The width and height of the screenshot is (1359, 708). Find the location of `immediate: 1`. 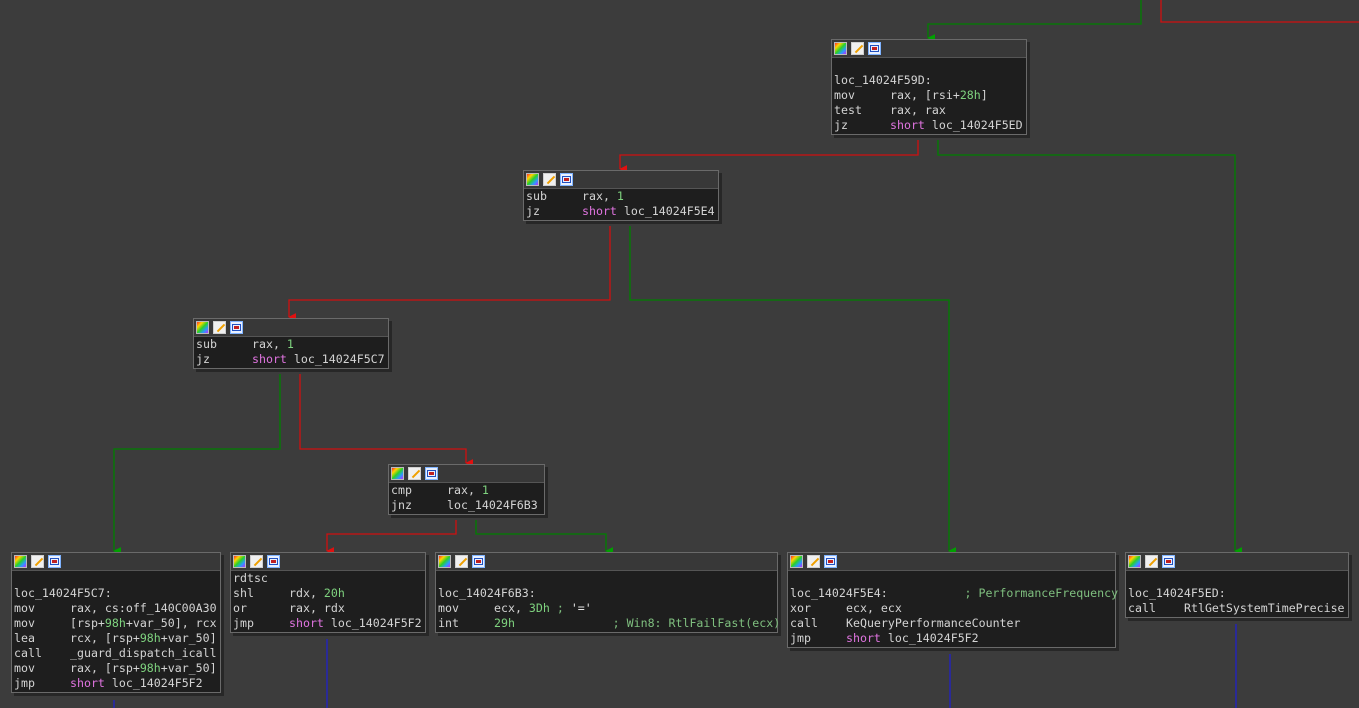

immediate: 1 is located at coordinates (620, 196).